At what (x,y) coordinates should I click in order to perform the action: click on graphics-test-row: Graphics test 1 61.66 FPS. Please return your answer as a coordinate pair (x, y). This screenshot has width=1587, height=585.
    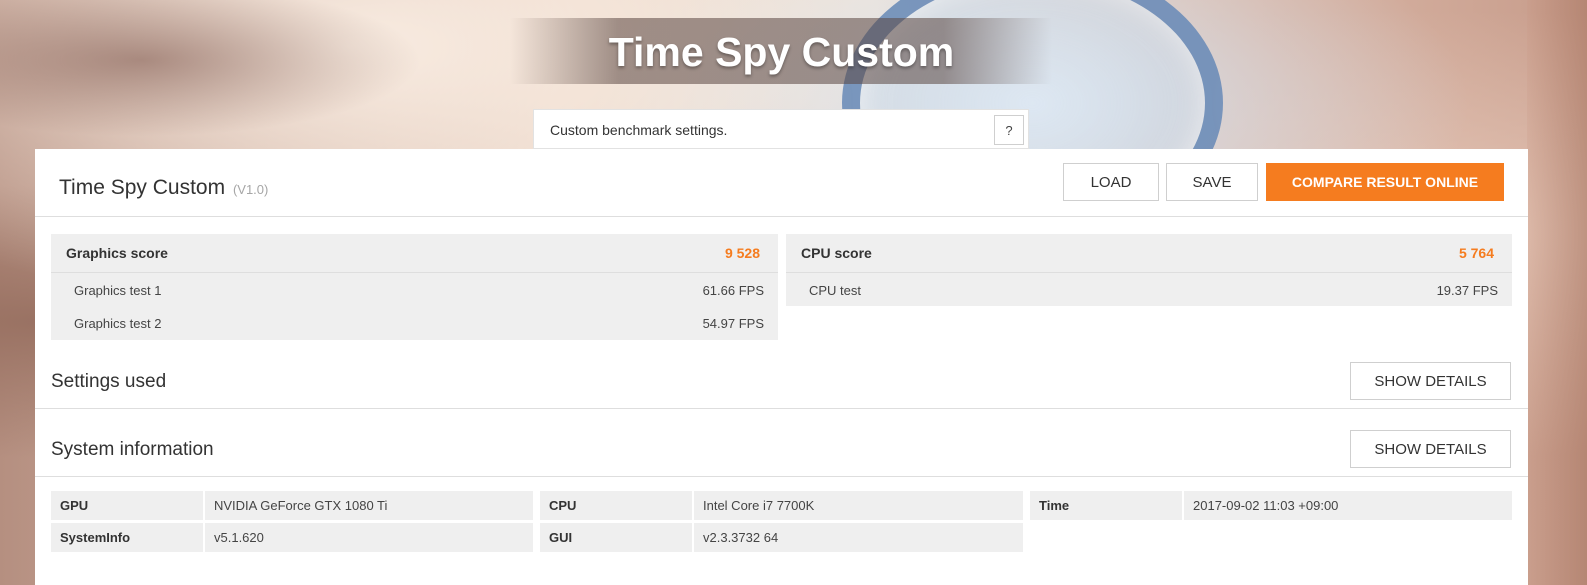
    Looking at the image, I should click on (414, 289).